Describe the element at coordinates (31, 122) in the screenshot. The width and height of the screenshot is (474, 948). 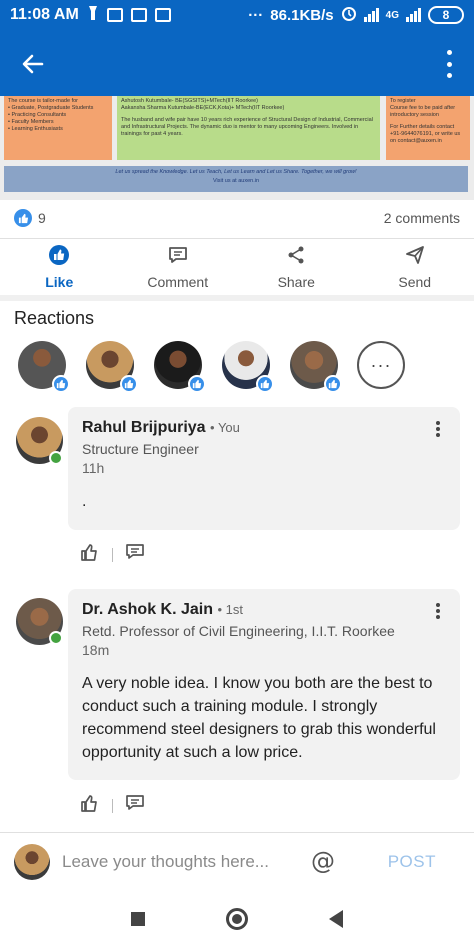
I see `banner-text: • Faculty Members` at that location.